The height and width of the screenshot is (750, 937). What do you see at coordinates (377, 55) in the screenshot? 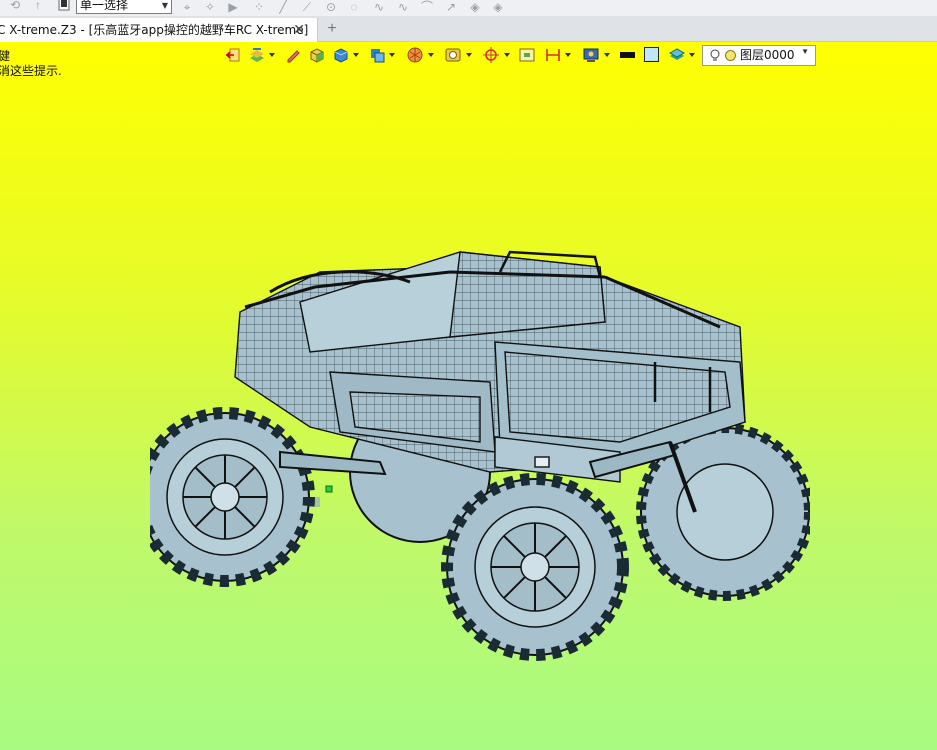
I see `display-mode-icon` at bounding box center [377, 55].